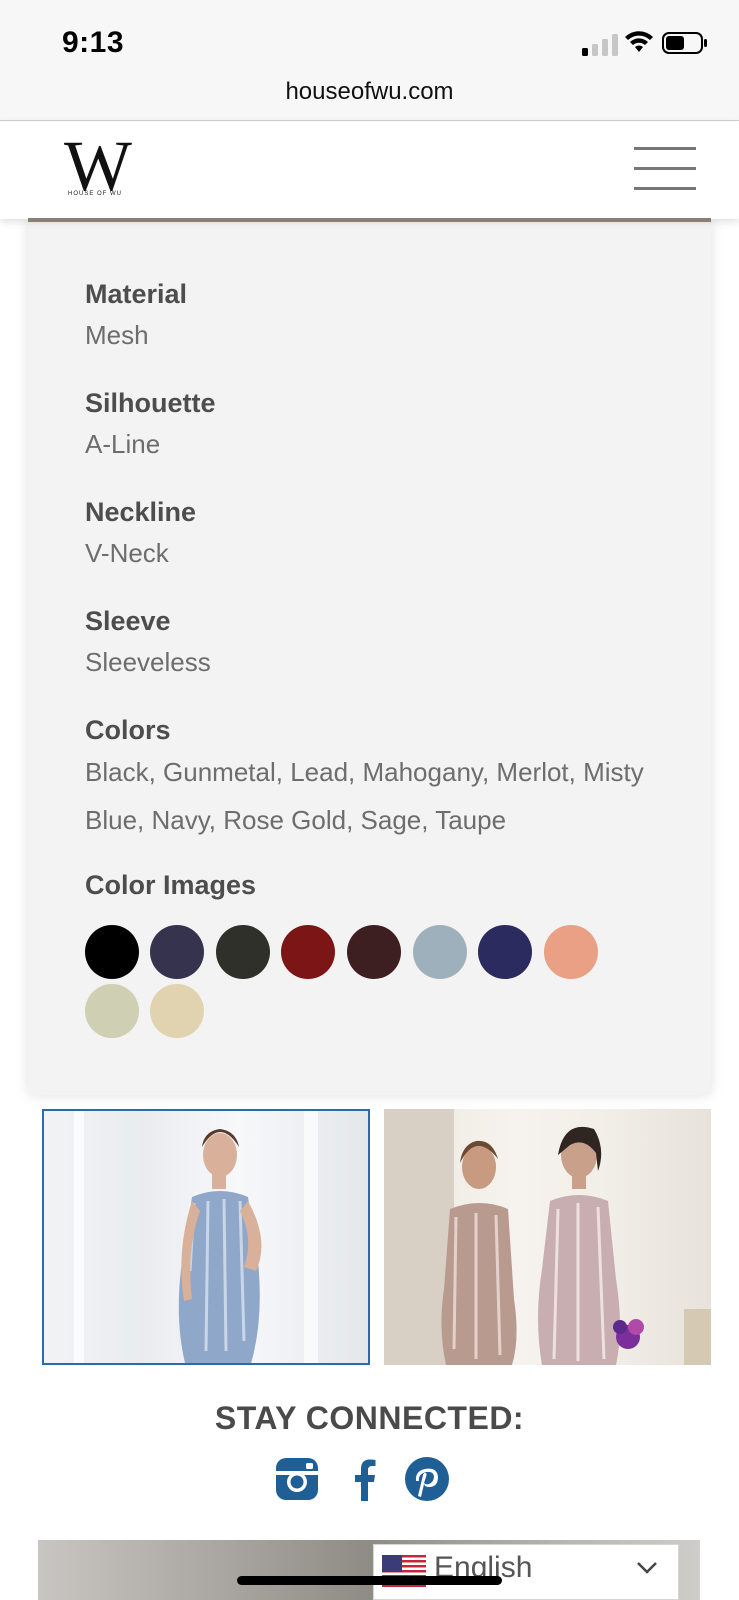 The height and width of the screenshot is (1600, 739). What do you see at coordinates (177, 952) in the screenshot?
I see `color-swatch-gunmetal` at bounding box center [177, 952].